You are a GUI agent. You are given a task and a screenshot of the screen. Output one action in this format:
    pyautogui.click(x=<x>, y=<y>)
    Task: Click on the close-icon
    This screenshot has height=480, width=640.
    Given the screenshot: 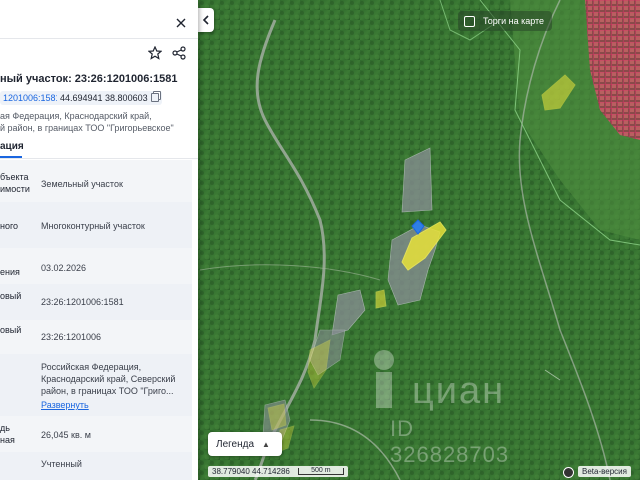 What is the action you would take?
    pyautogui.click(x=181, y=23)
    